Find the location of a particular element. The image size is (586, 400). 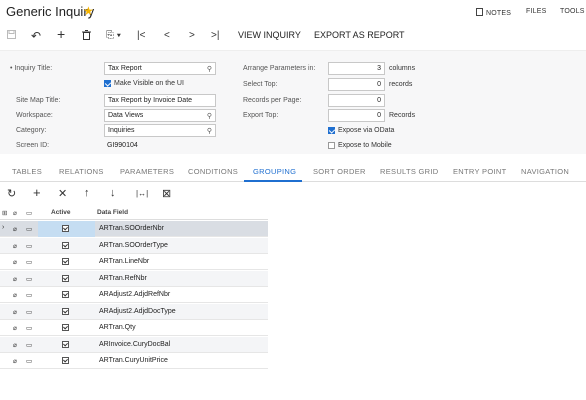

expose-mobile-checkbox is located at coordinates (331, 145).